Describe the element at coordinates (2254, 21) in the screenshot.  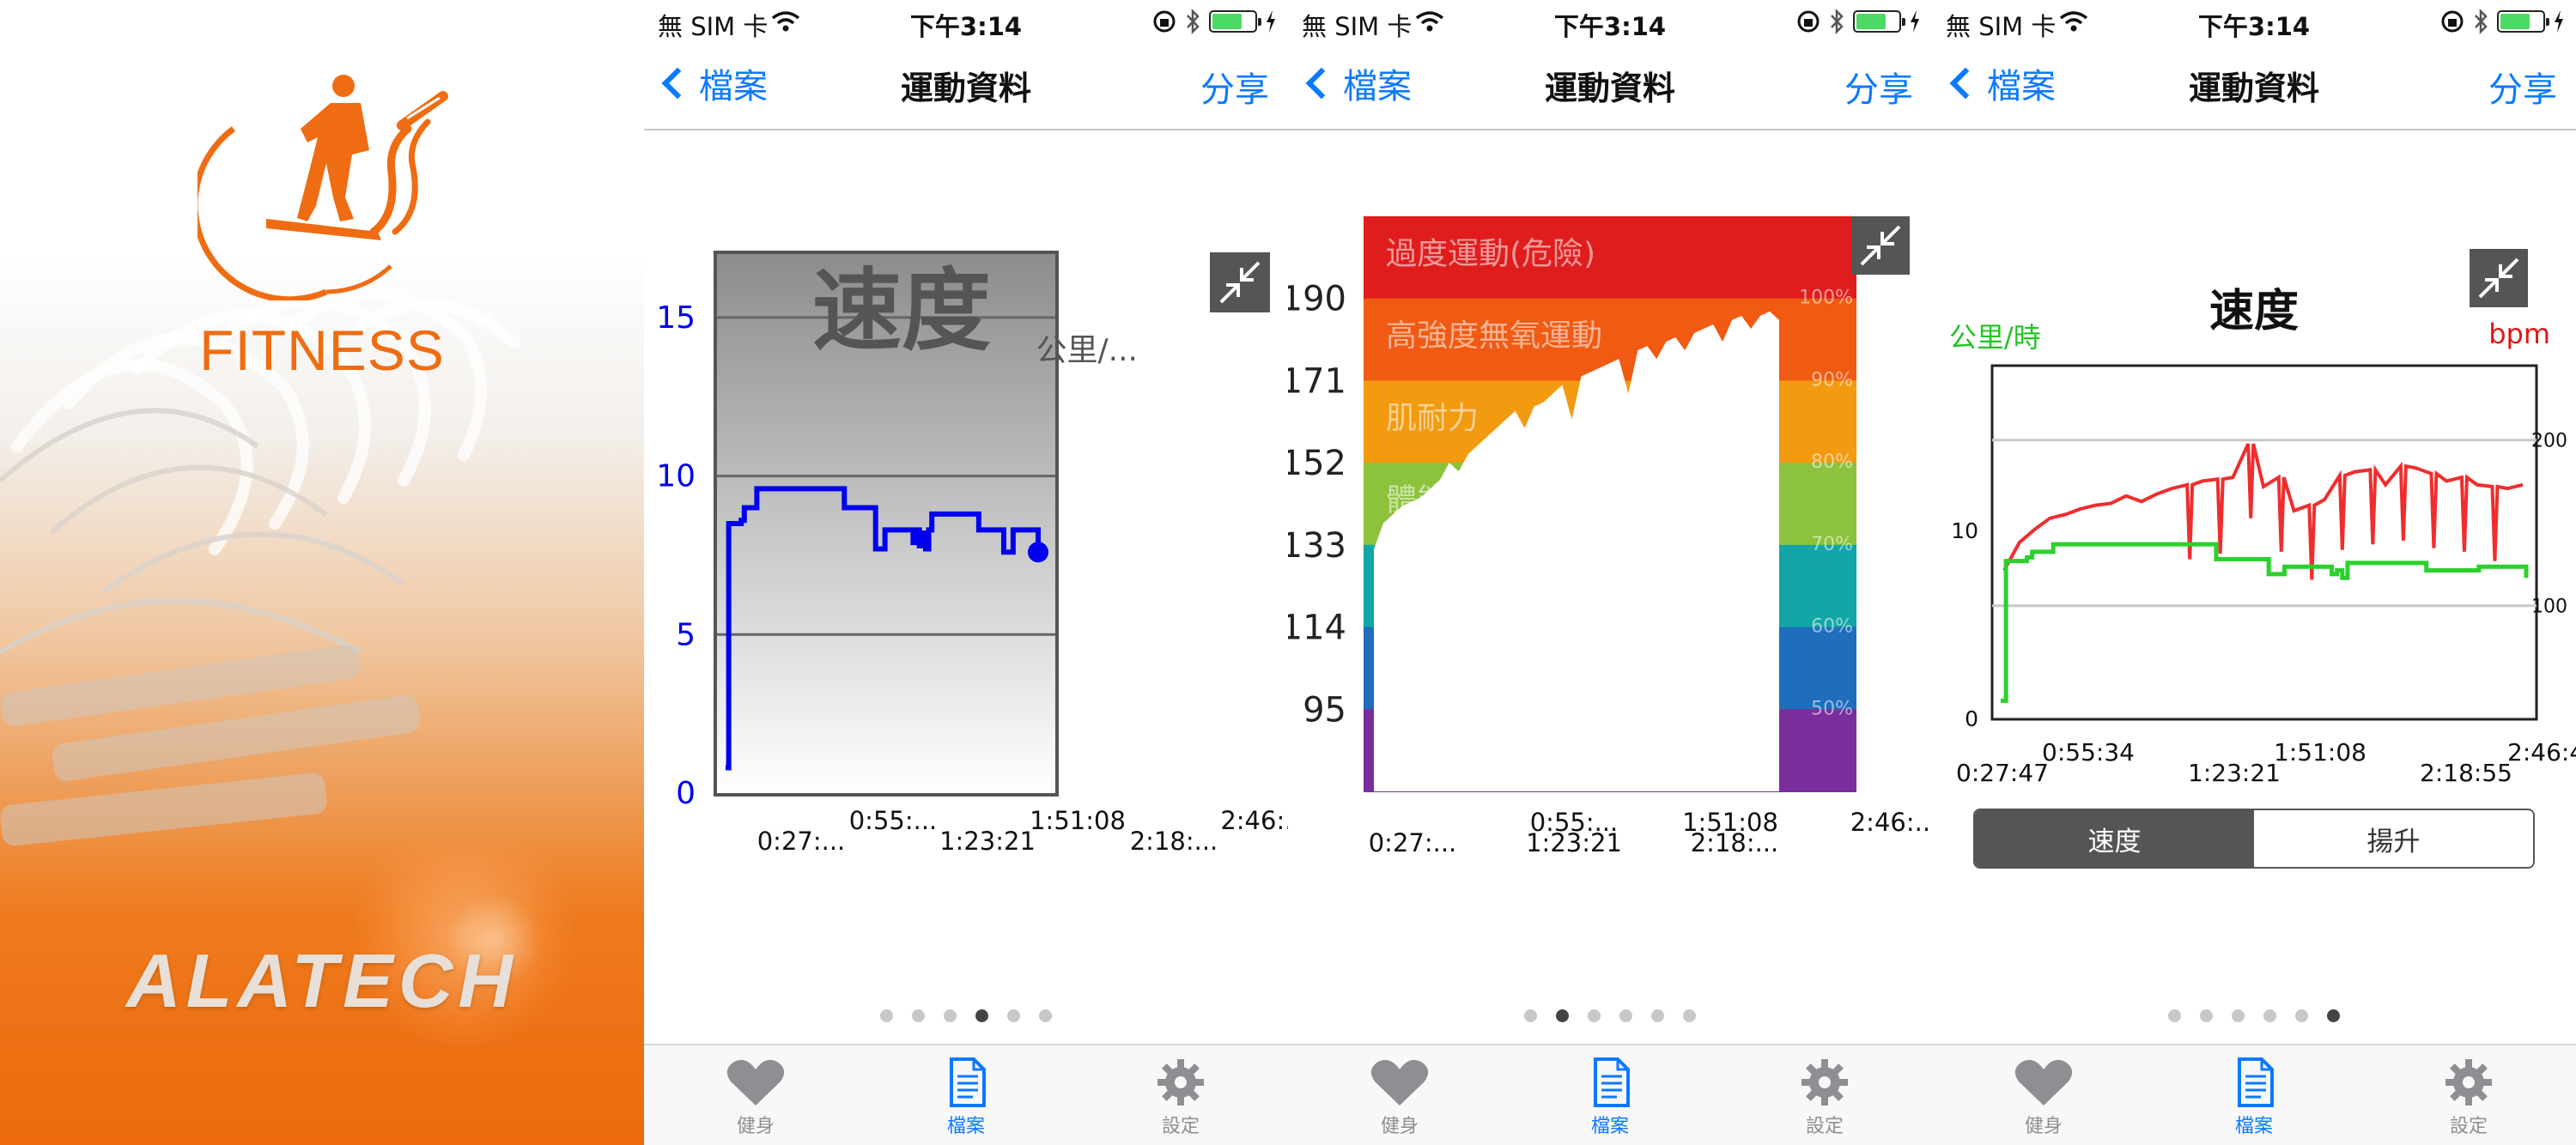
I see `status-bar: 無 SIM 卡 下午3:14` at that location.